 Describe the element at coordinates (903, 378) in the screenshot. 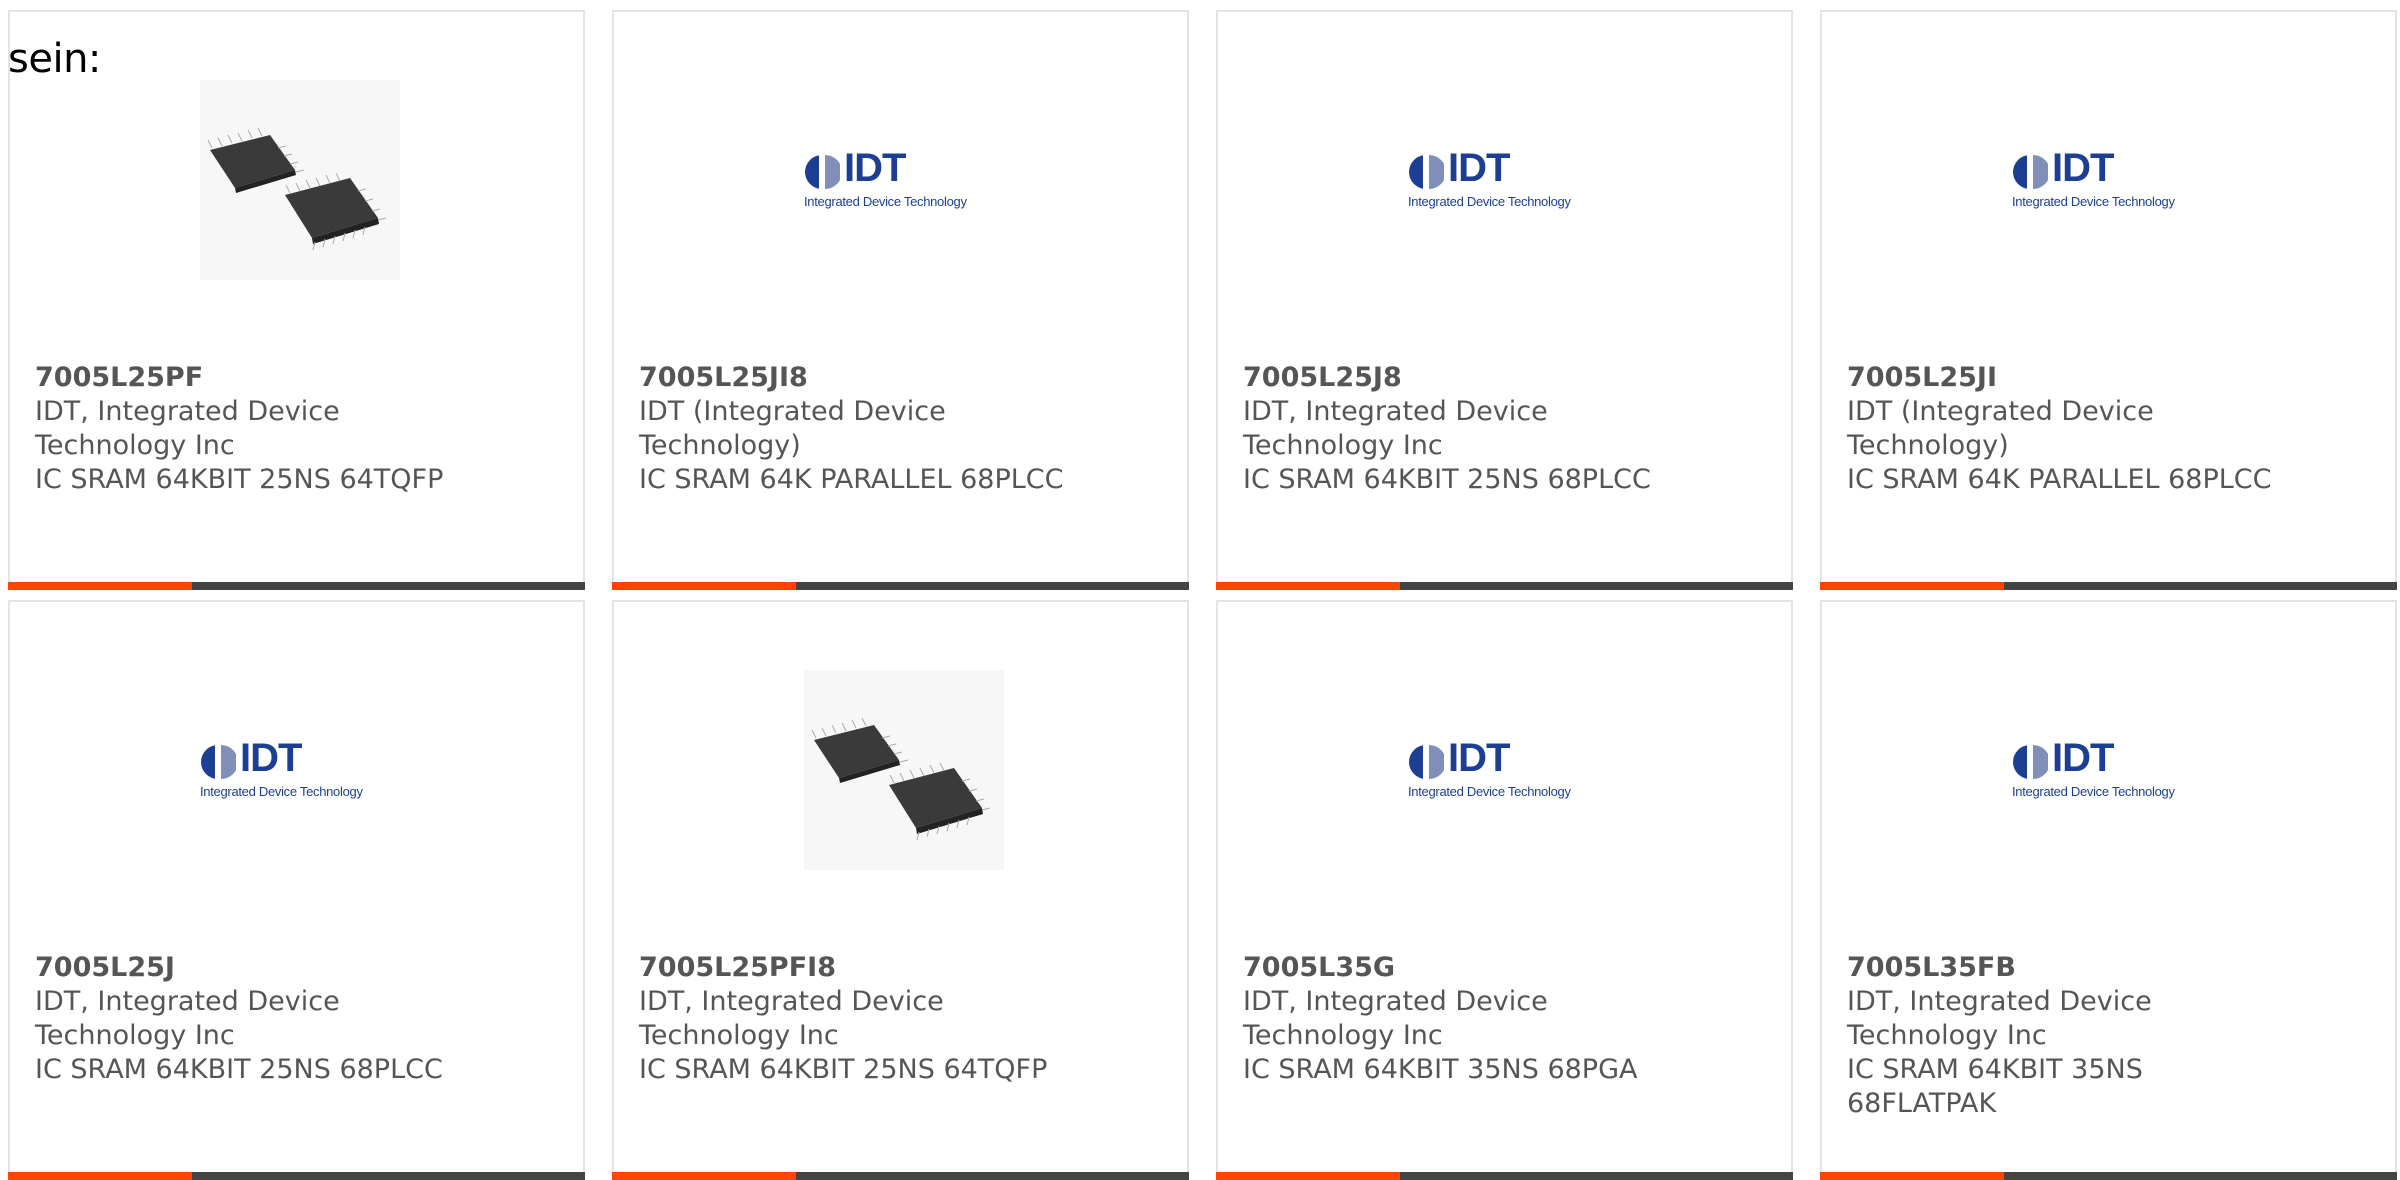

I see `part-number: 7005L25JI8` at that location.